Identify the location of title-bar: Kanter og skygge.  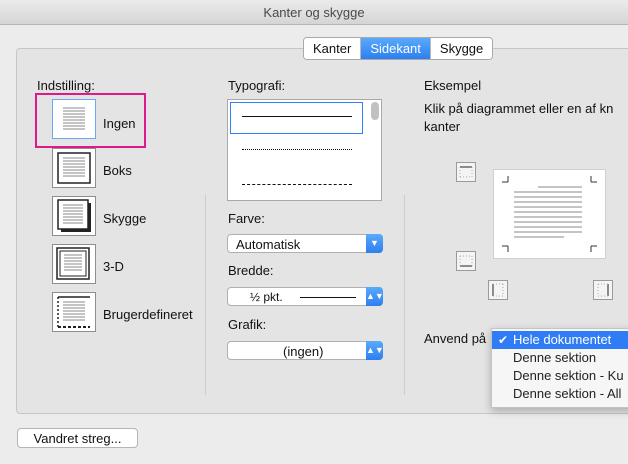
(314, 12).